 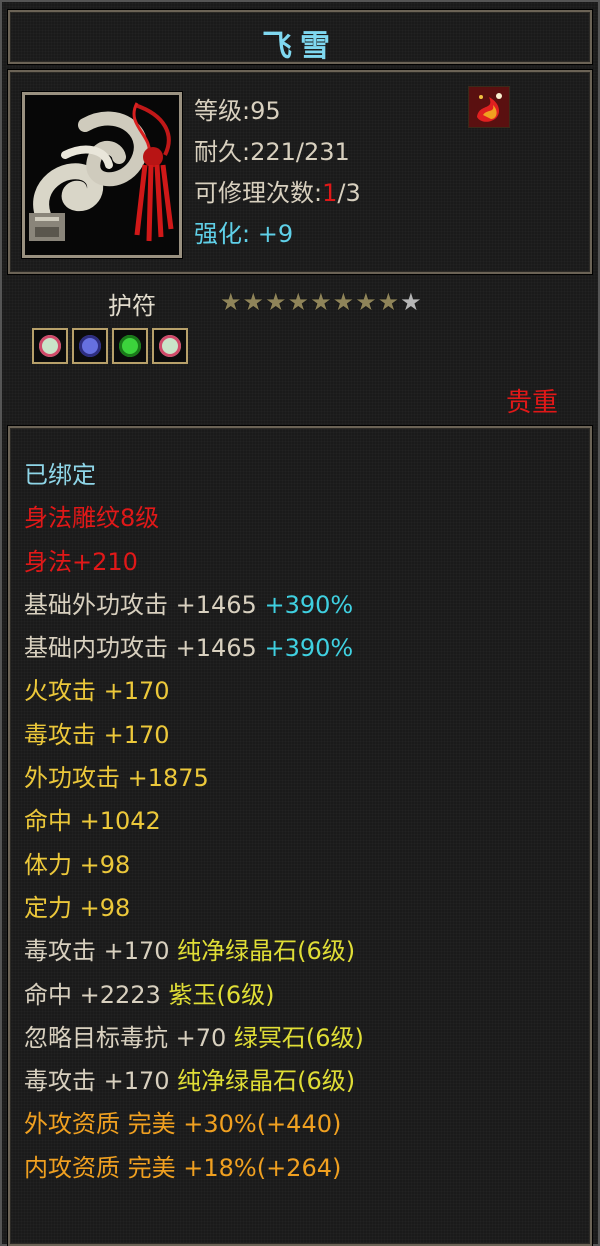 What do you see at coordinates (244, 234) in the screenshot?
I see `enhance-line: 强化: +9` at bounding box center [244, 234].